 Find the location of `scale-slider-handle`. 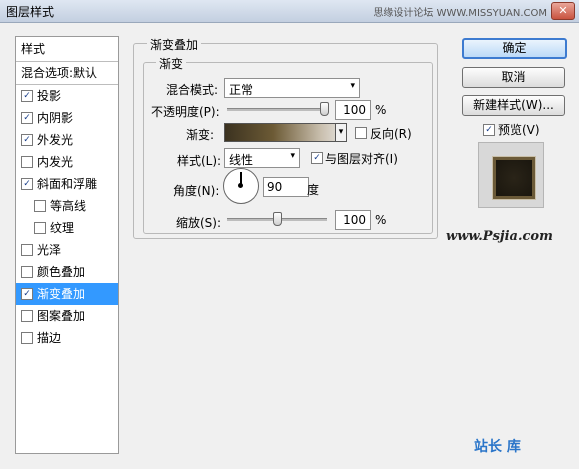

scale-slider-handle is located at coordinates (277, 219).